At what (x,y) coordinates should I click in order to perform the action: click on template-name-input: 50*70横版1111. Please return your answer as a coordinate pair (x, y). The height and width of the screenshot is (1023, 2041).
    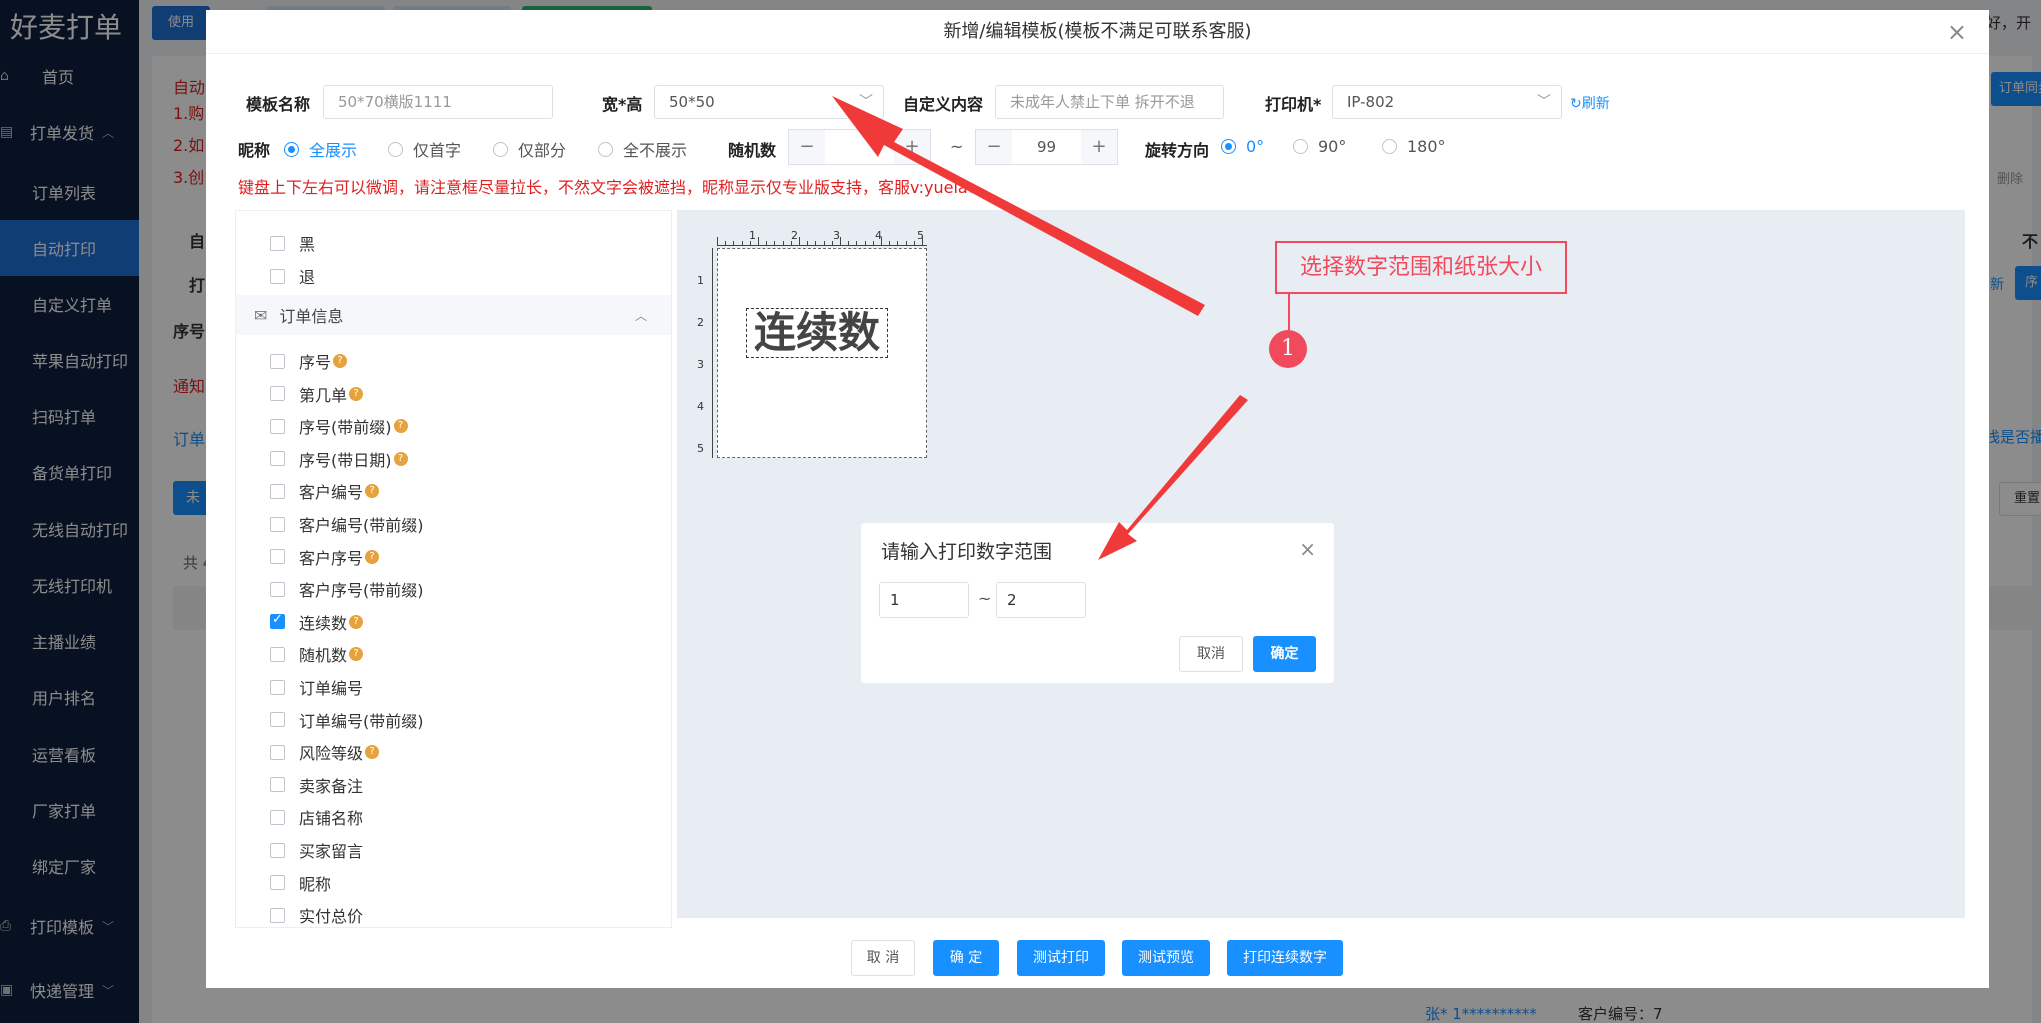
    Looking at the image, I should click on (438, 102).